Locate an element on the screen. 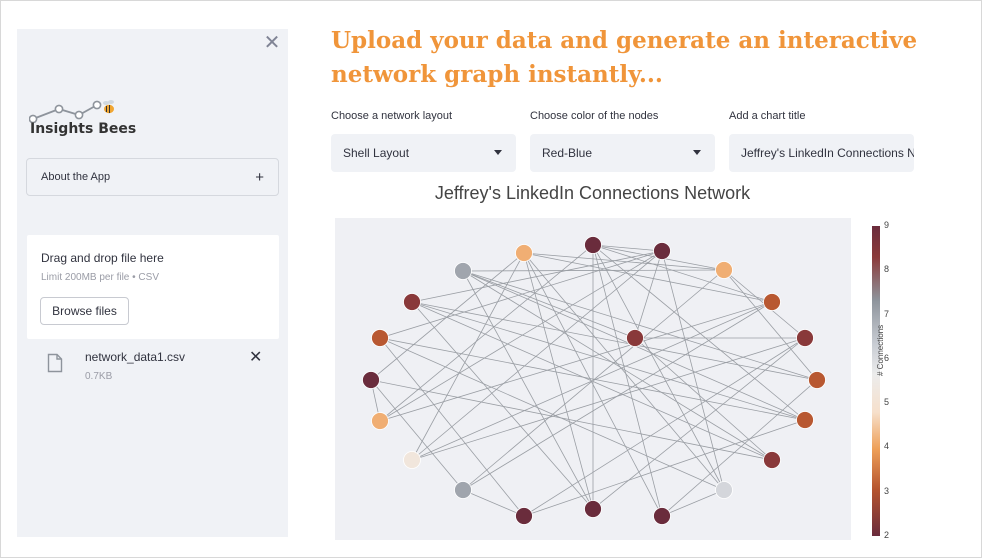  colorbar-tick-label: 4 is located at coordinates (887, 446).